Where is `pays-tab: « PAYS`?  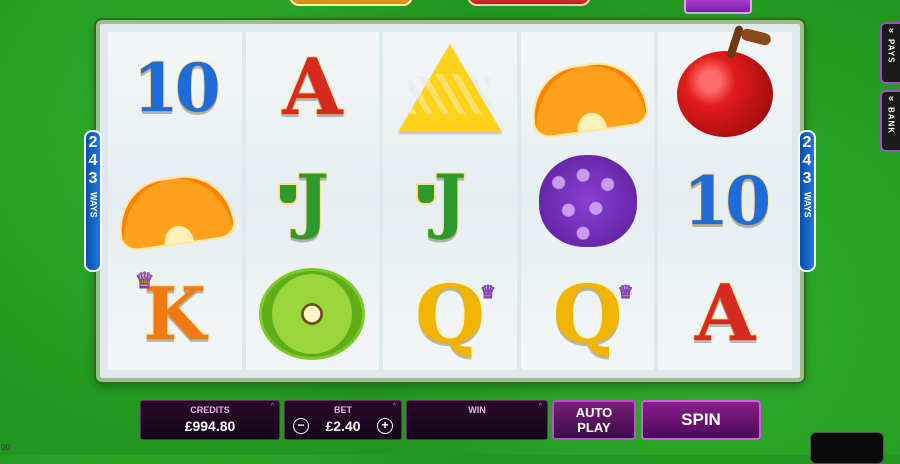 pays-tab: « PAYS is located at coordinates (890, 53).